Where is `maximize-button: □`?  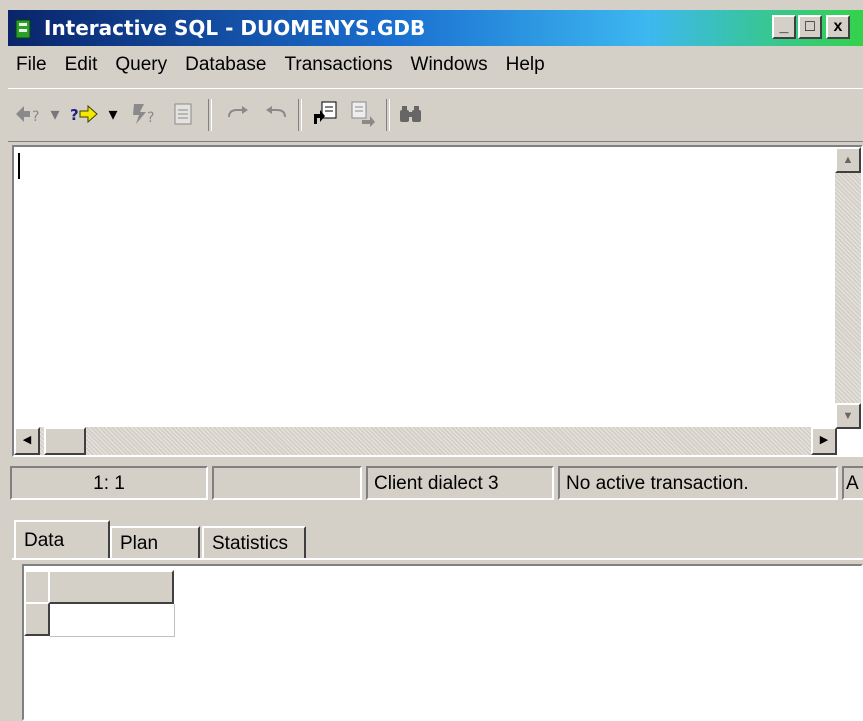
maximize-button: □ is located at coordinates (810, 27).